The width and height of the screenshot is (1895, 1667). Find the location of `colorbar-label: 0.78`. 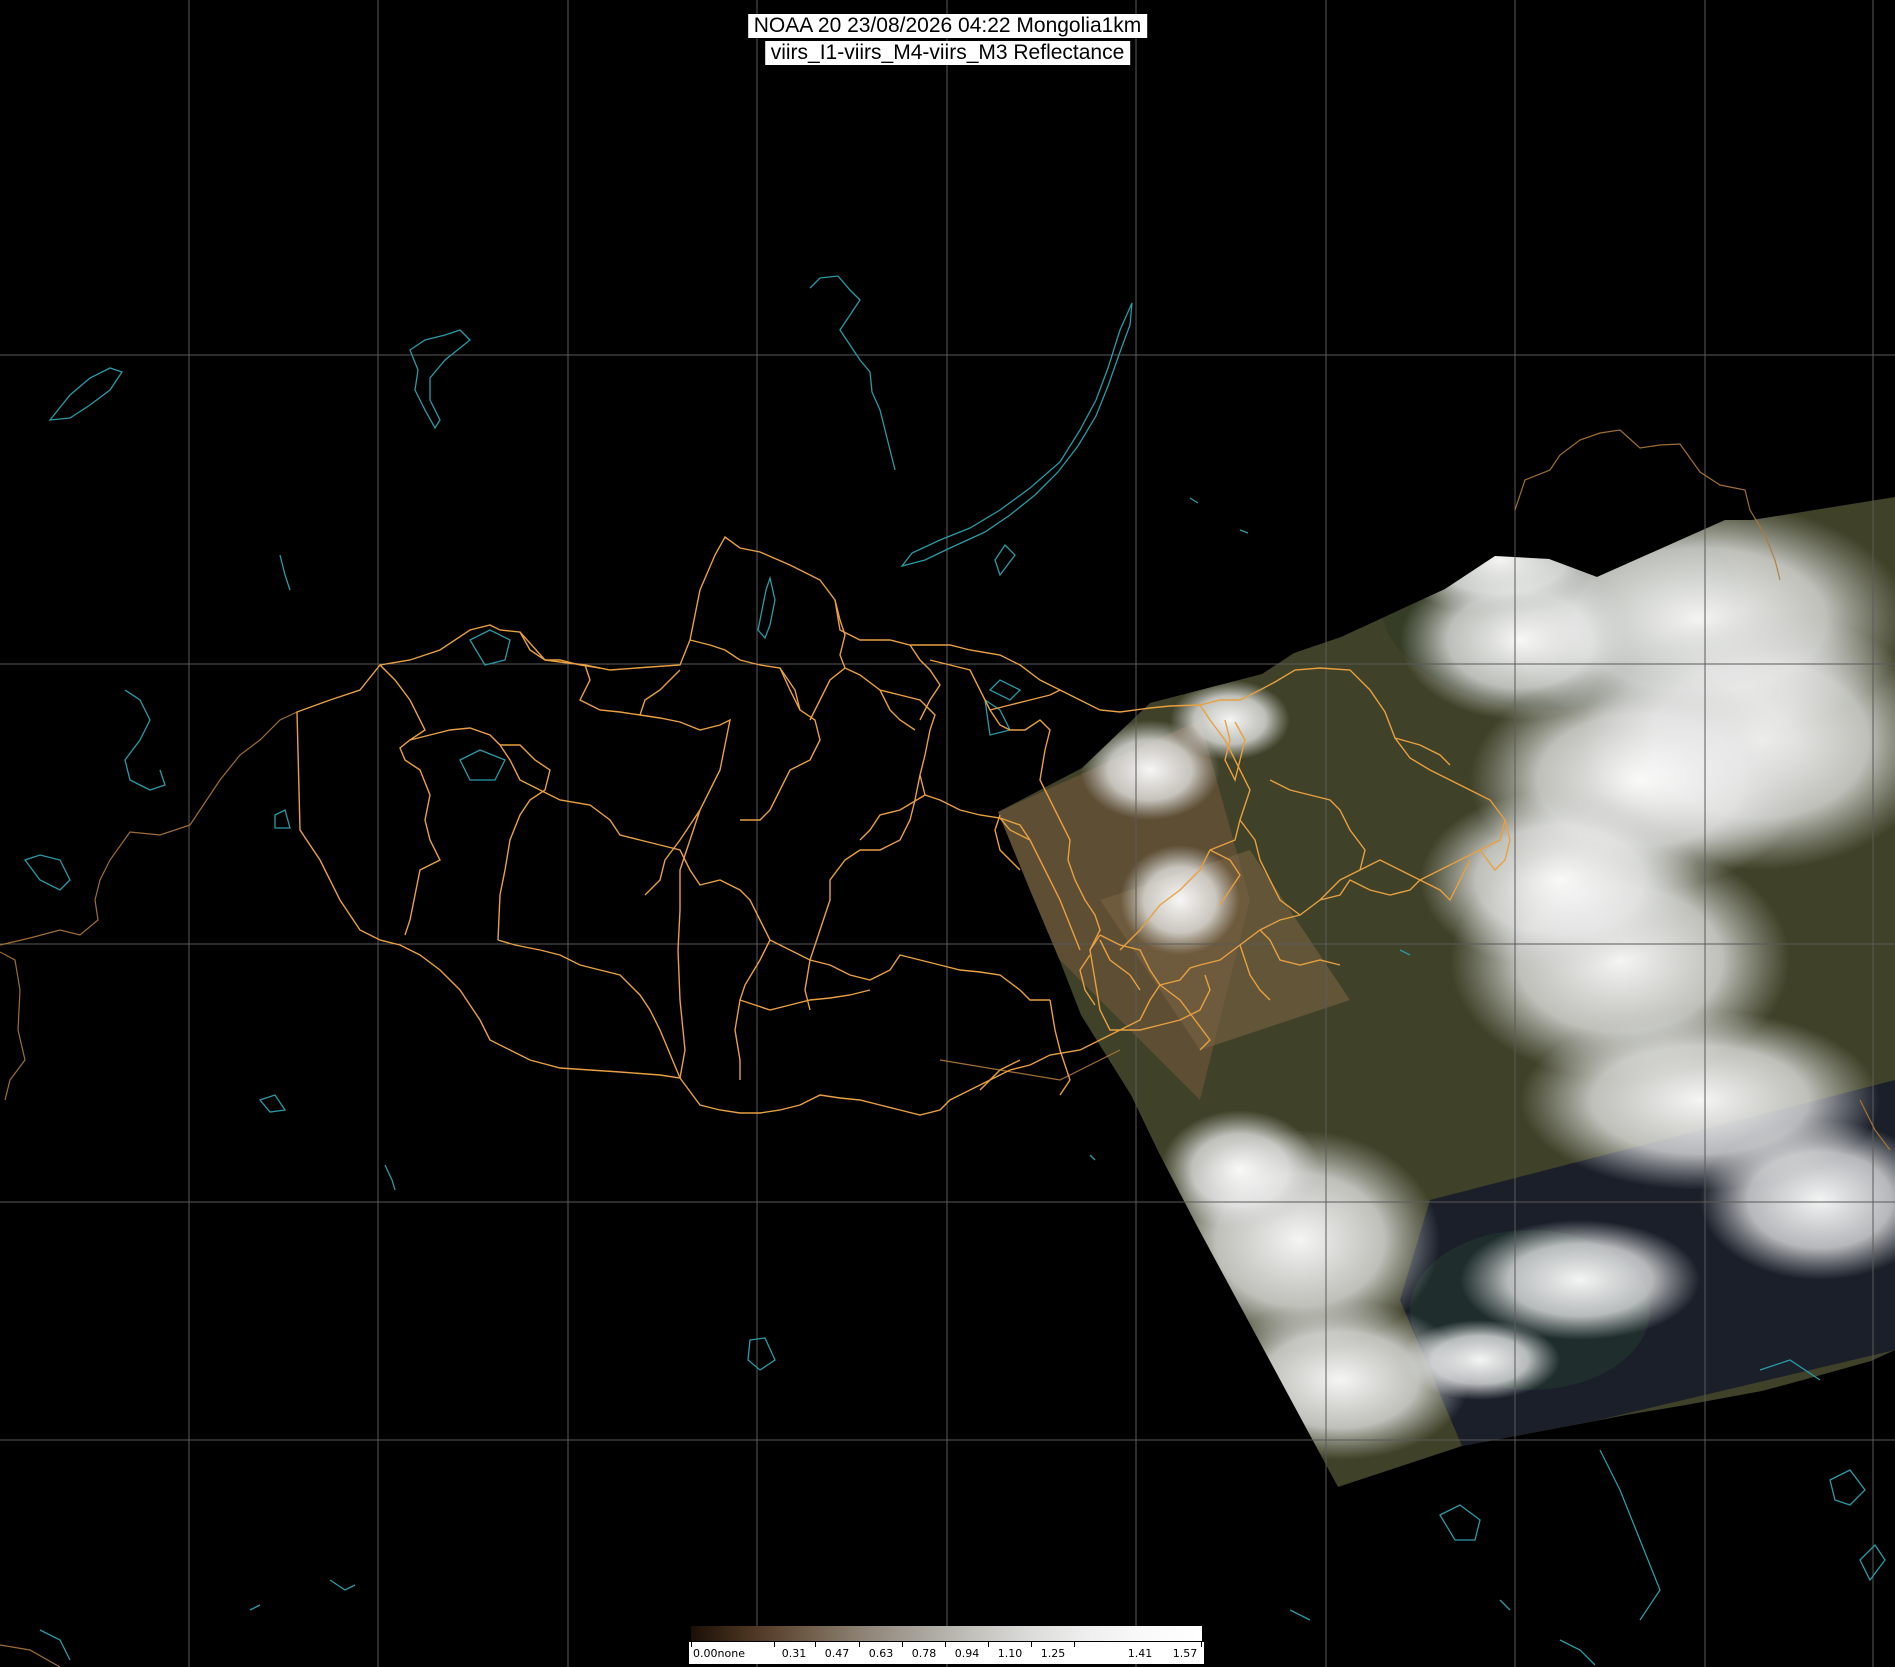

colorbar-label: 0.78 is located at coordinates (924, 1653).